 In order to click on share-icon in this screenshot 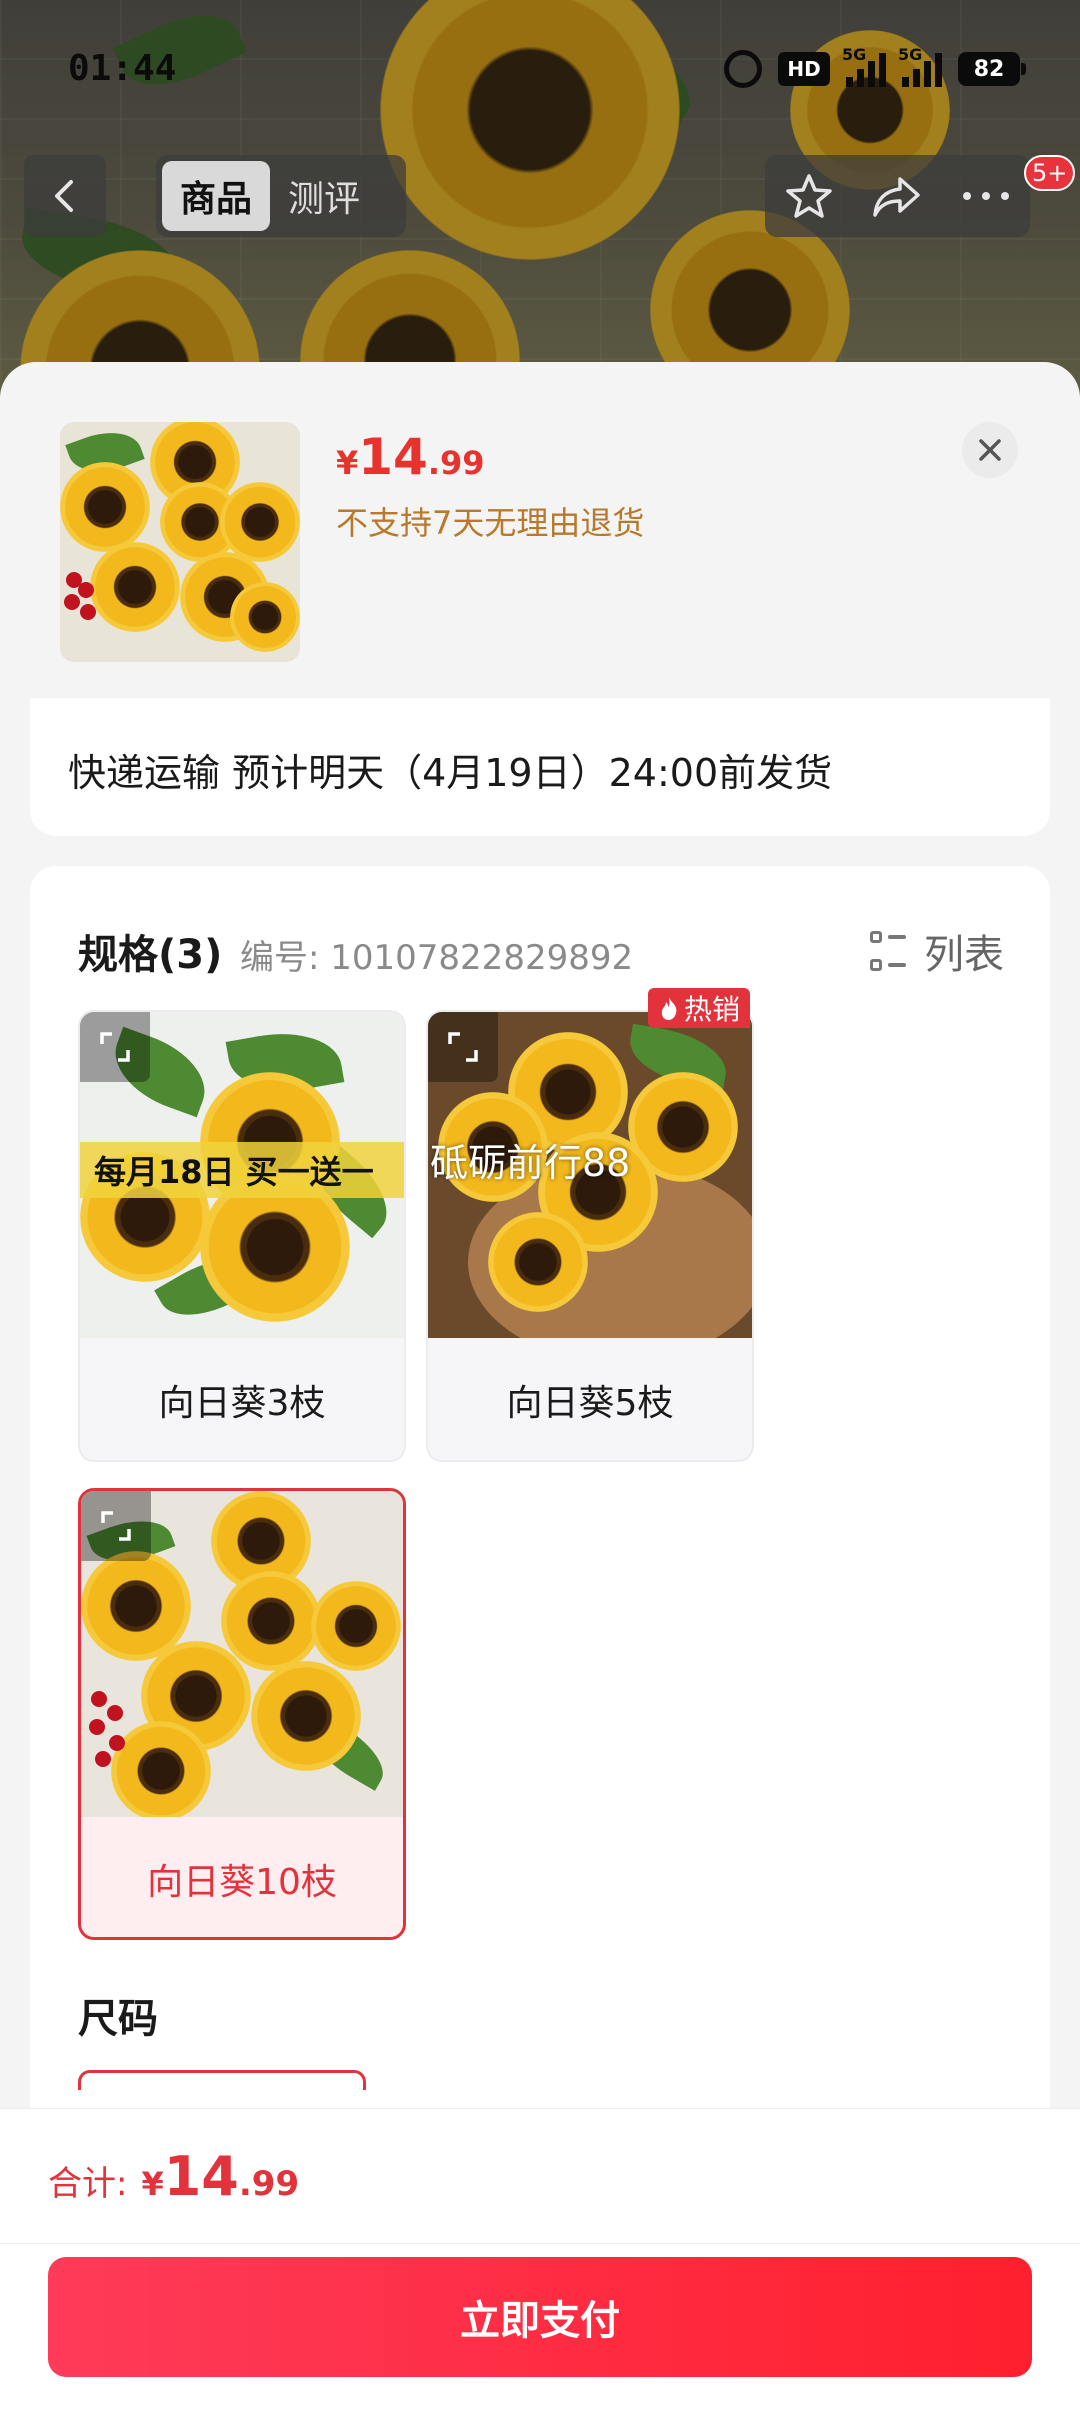, I will do `click(897, 197)`.